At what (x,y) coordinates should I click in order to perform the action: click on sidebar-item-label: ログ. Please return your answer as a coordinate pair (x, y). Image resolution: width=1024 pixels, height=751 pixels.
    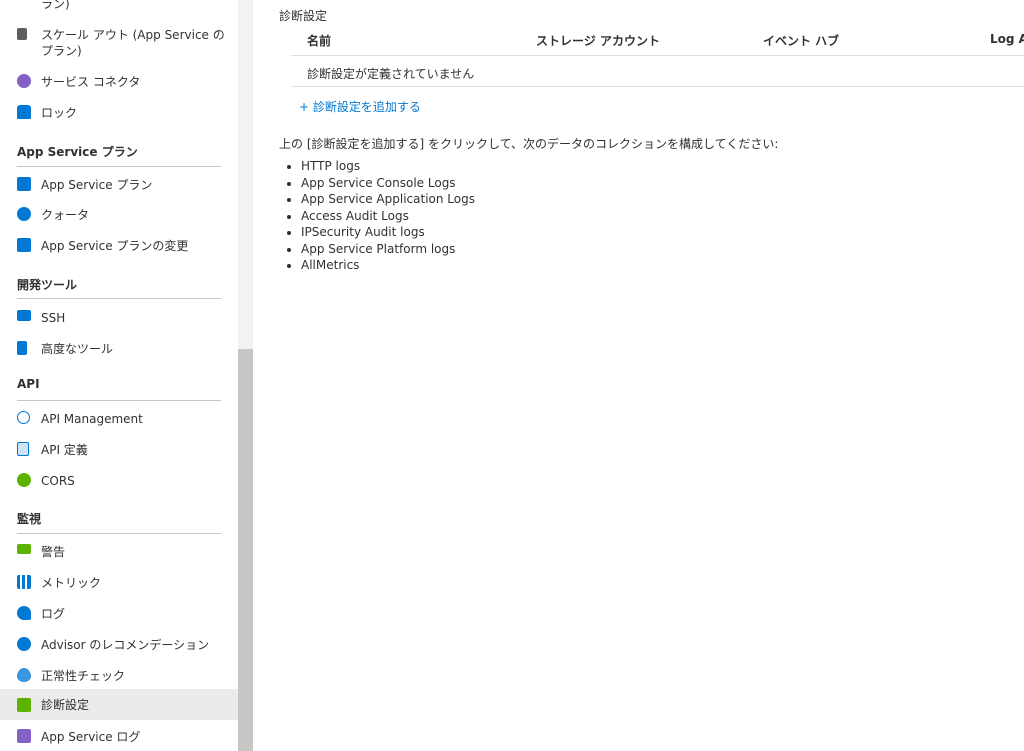
    Looking at the image, I should click on (53, 614).